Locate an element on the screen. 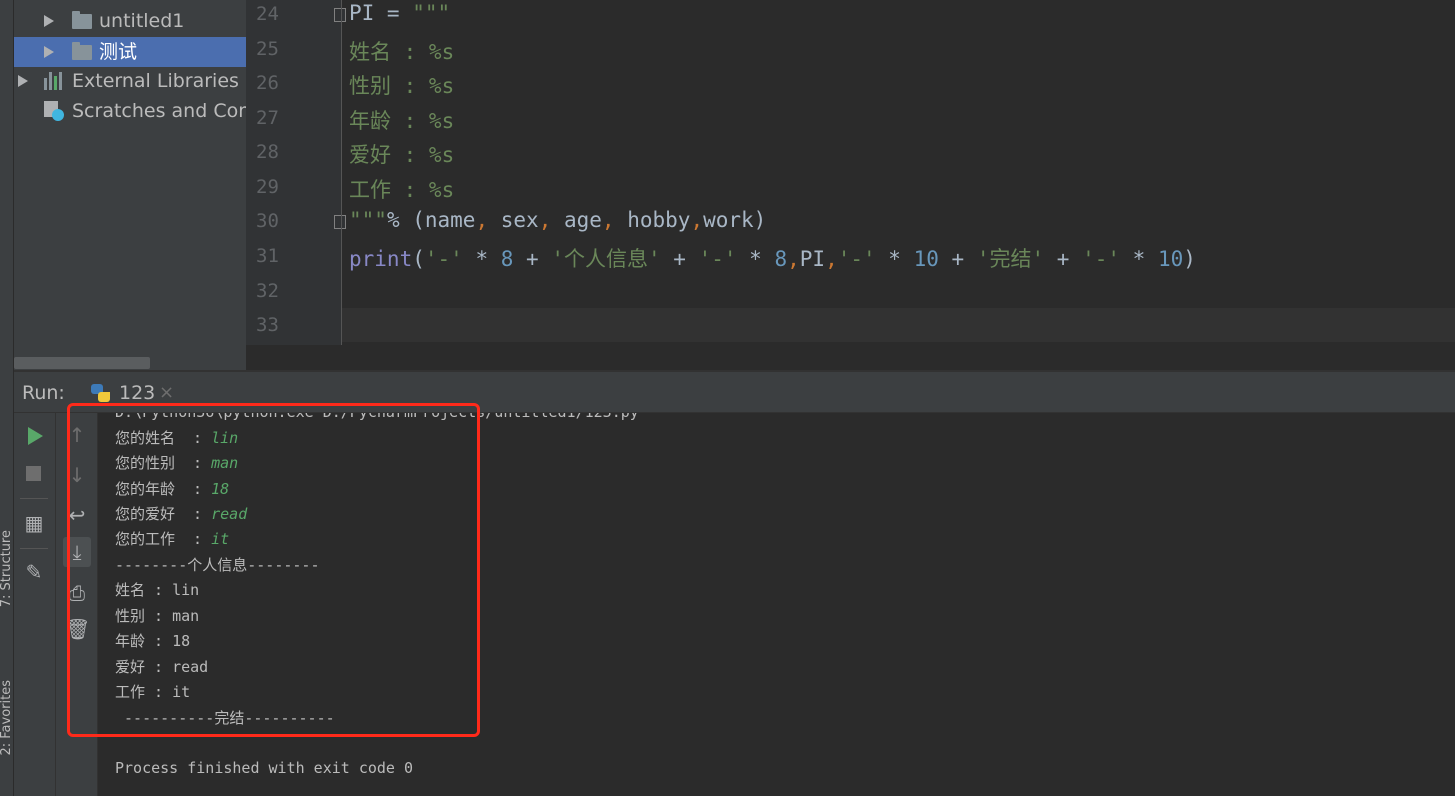 This screenshot has height=796, width=1455. run-tool-window-header: Run: 123 × is located at coordinates (734, 392).